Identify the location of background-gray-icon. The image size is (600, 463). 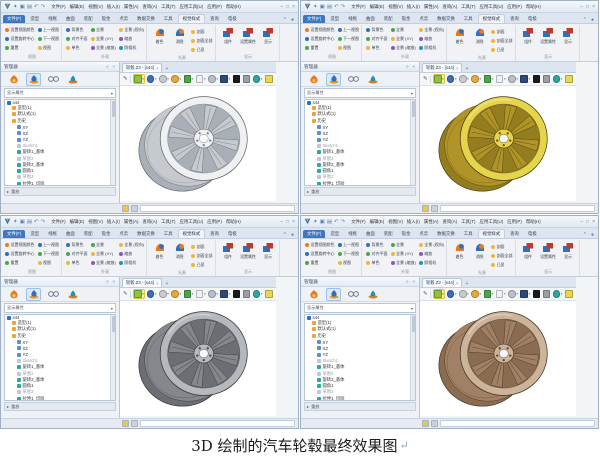
(546, 294).